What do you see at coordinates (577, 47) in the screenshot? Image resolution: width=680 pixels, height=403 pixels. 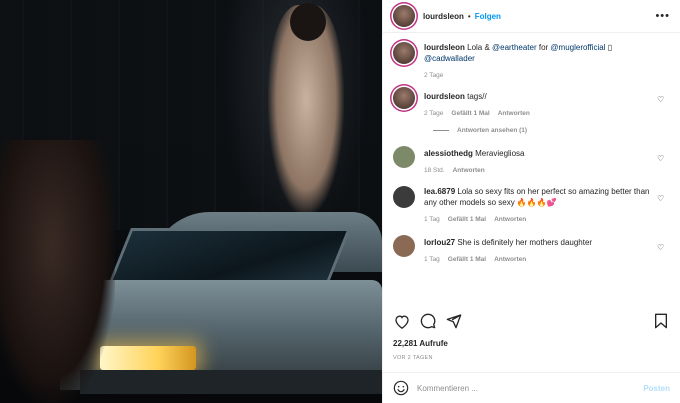 I see `mention-link: @muglerofficial` at bounding box center [577, 47].